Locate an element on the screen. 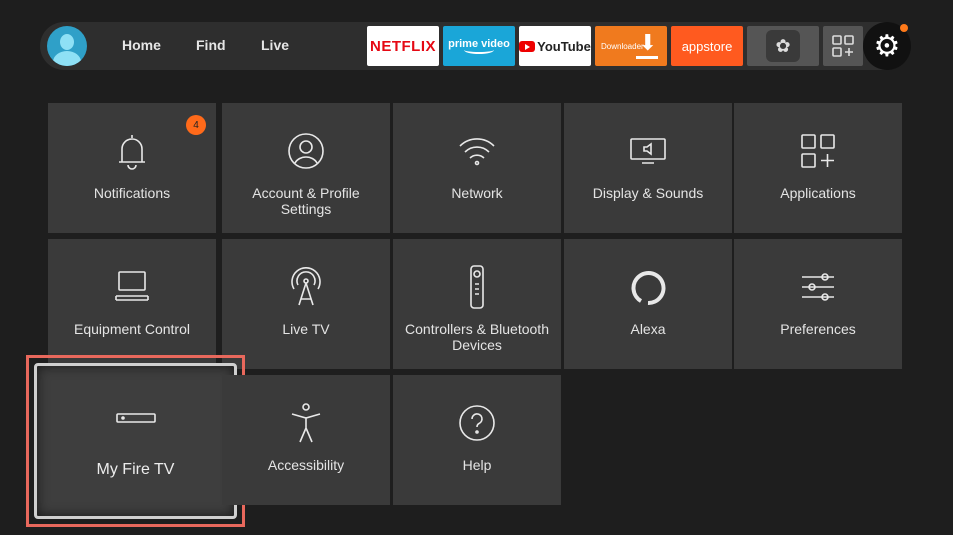  tile-my-fire-tv: My Fire TV is located at coordinates (135, 441).